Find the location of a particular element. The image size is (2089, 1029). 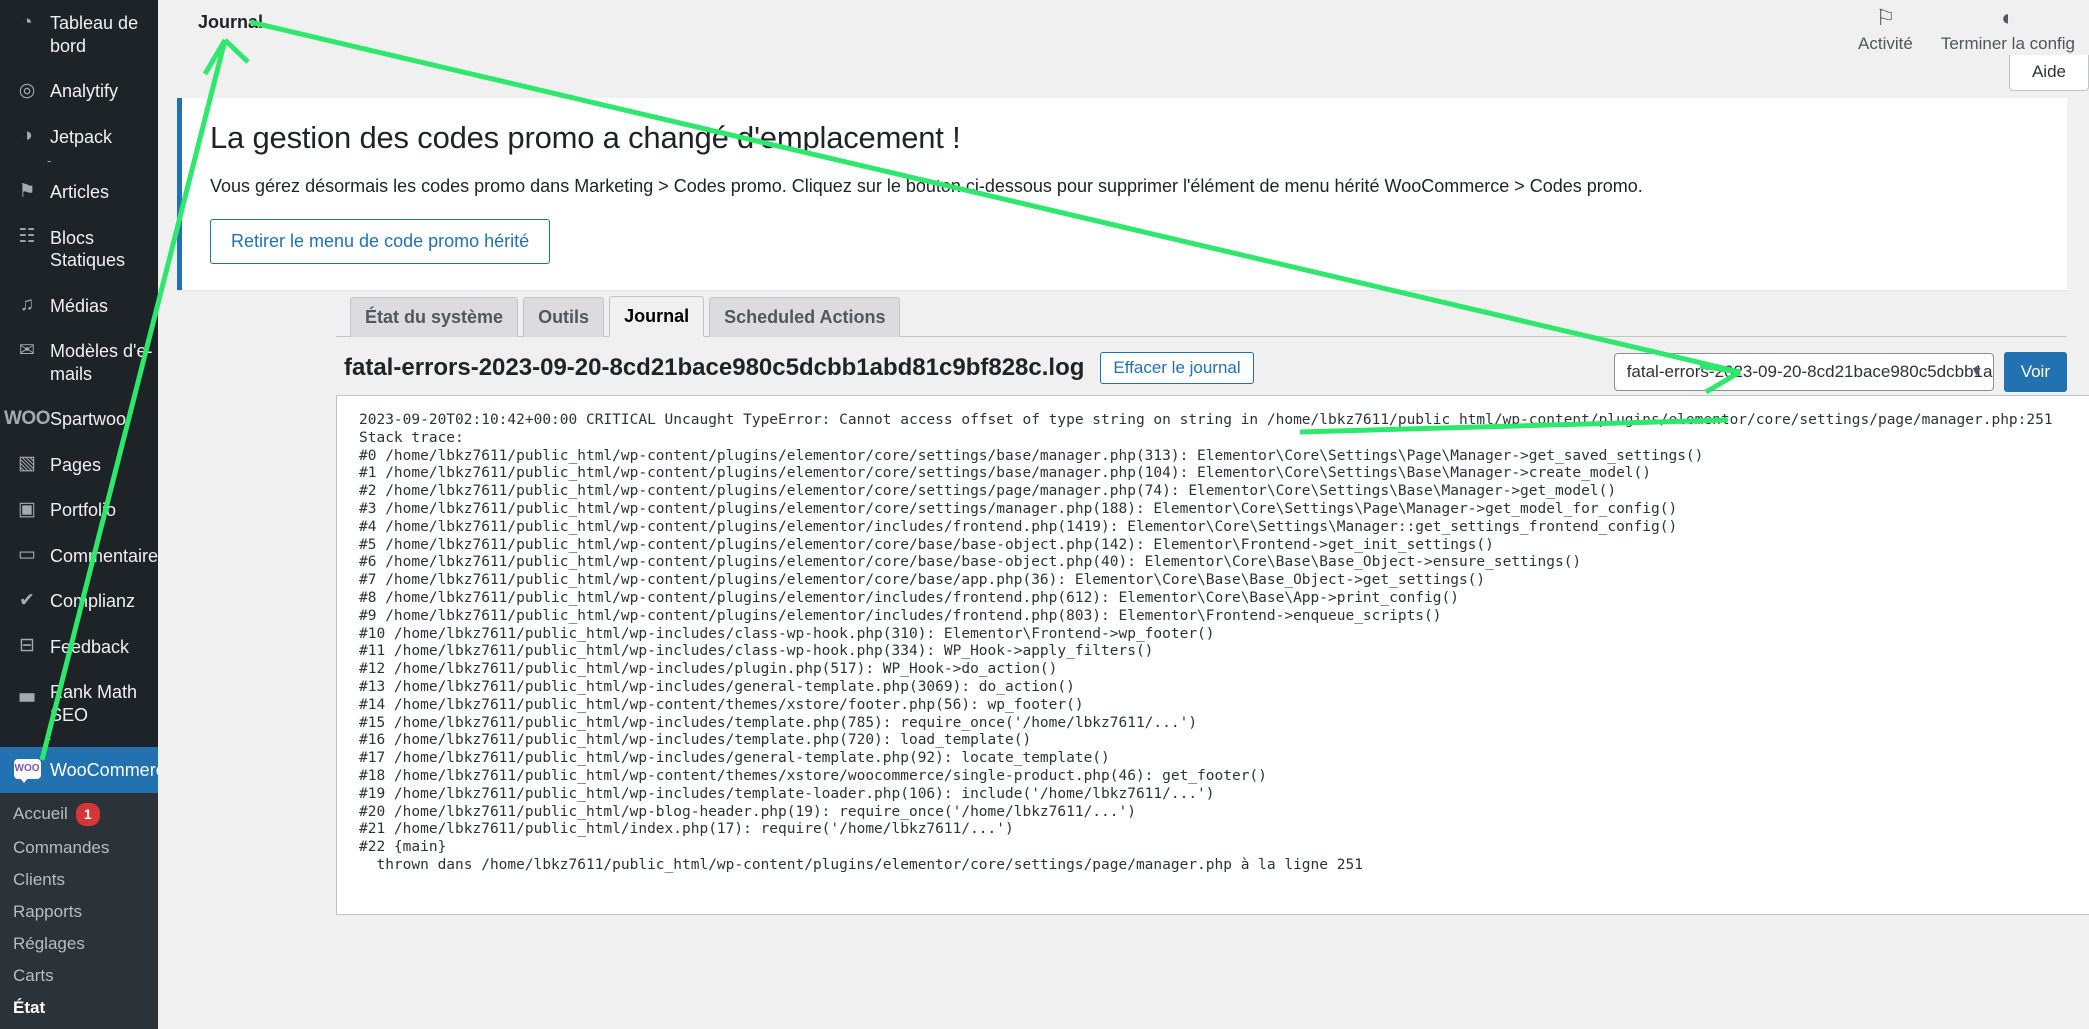

sidebar-item-label: Analytify is located at coordinates (84, 91).